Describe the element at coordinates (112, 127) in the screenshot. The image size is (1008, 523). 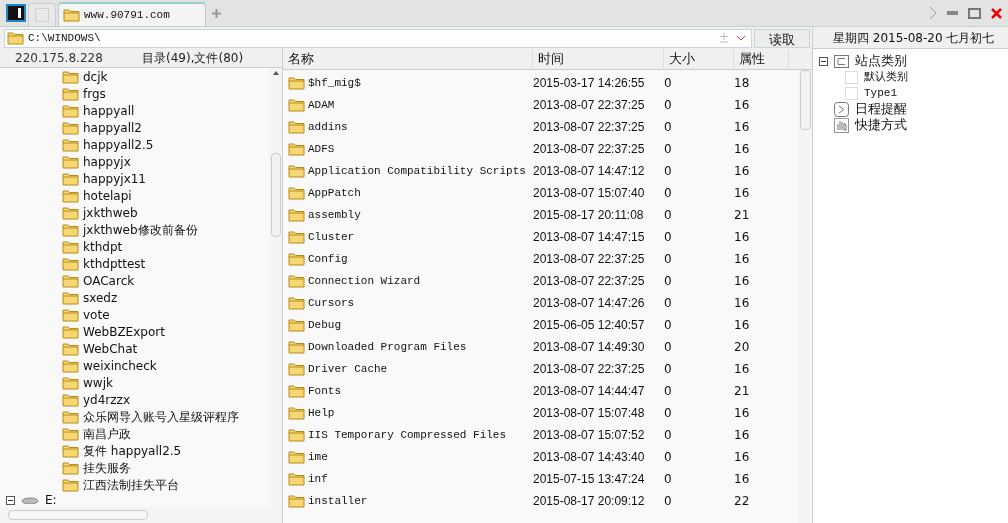
I see `folder-item: happyall2` at that location.